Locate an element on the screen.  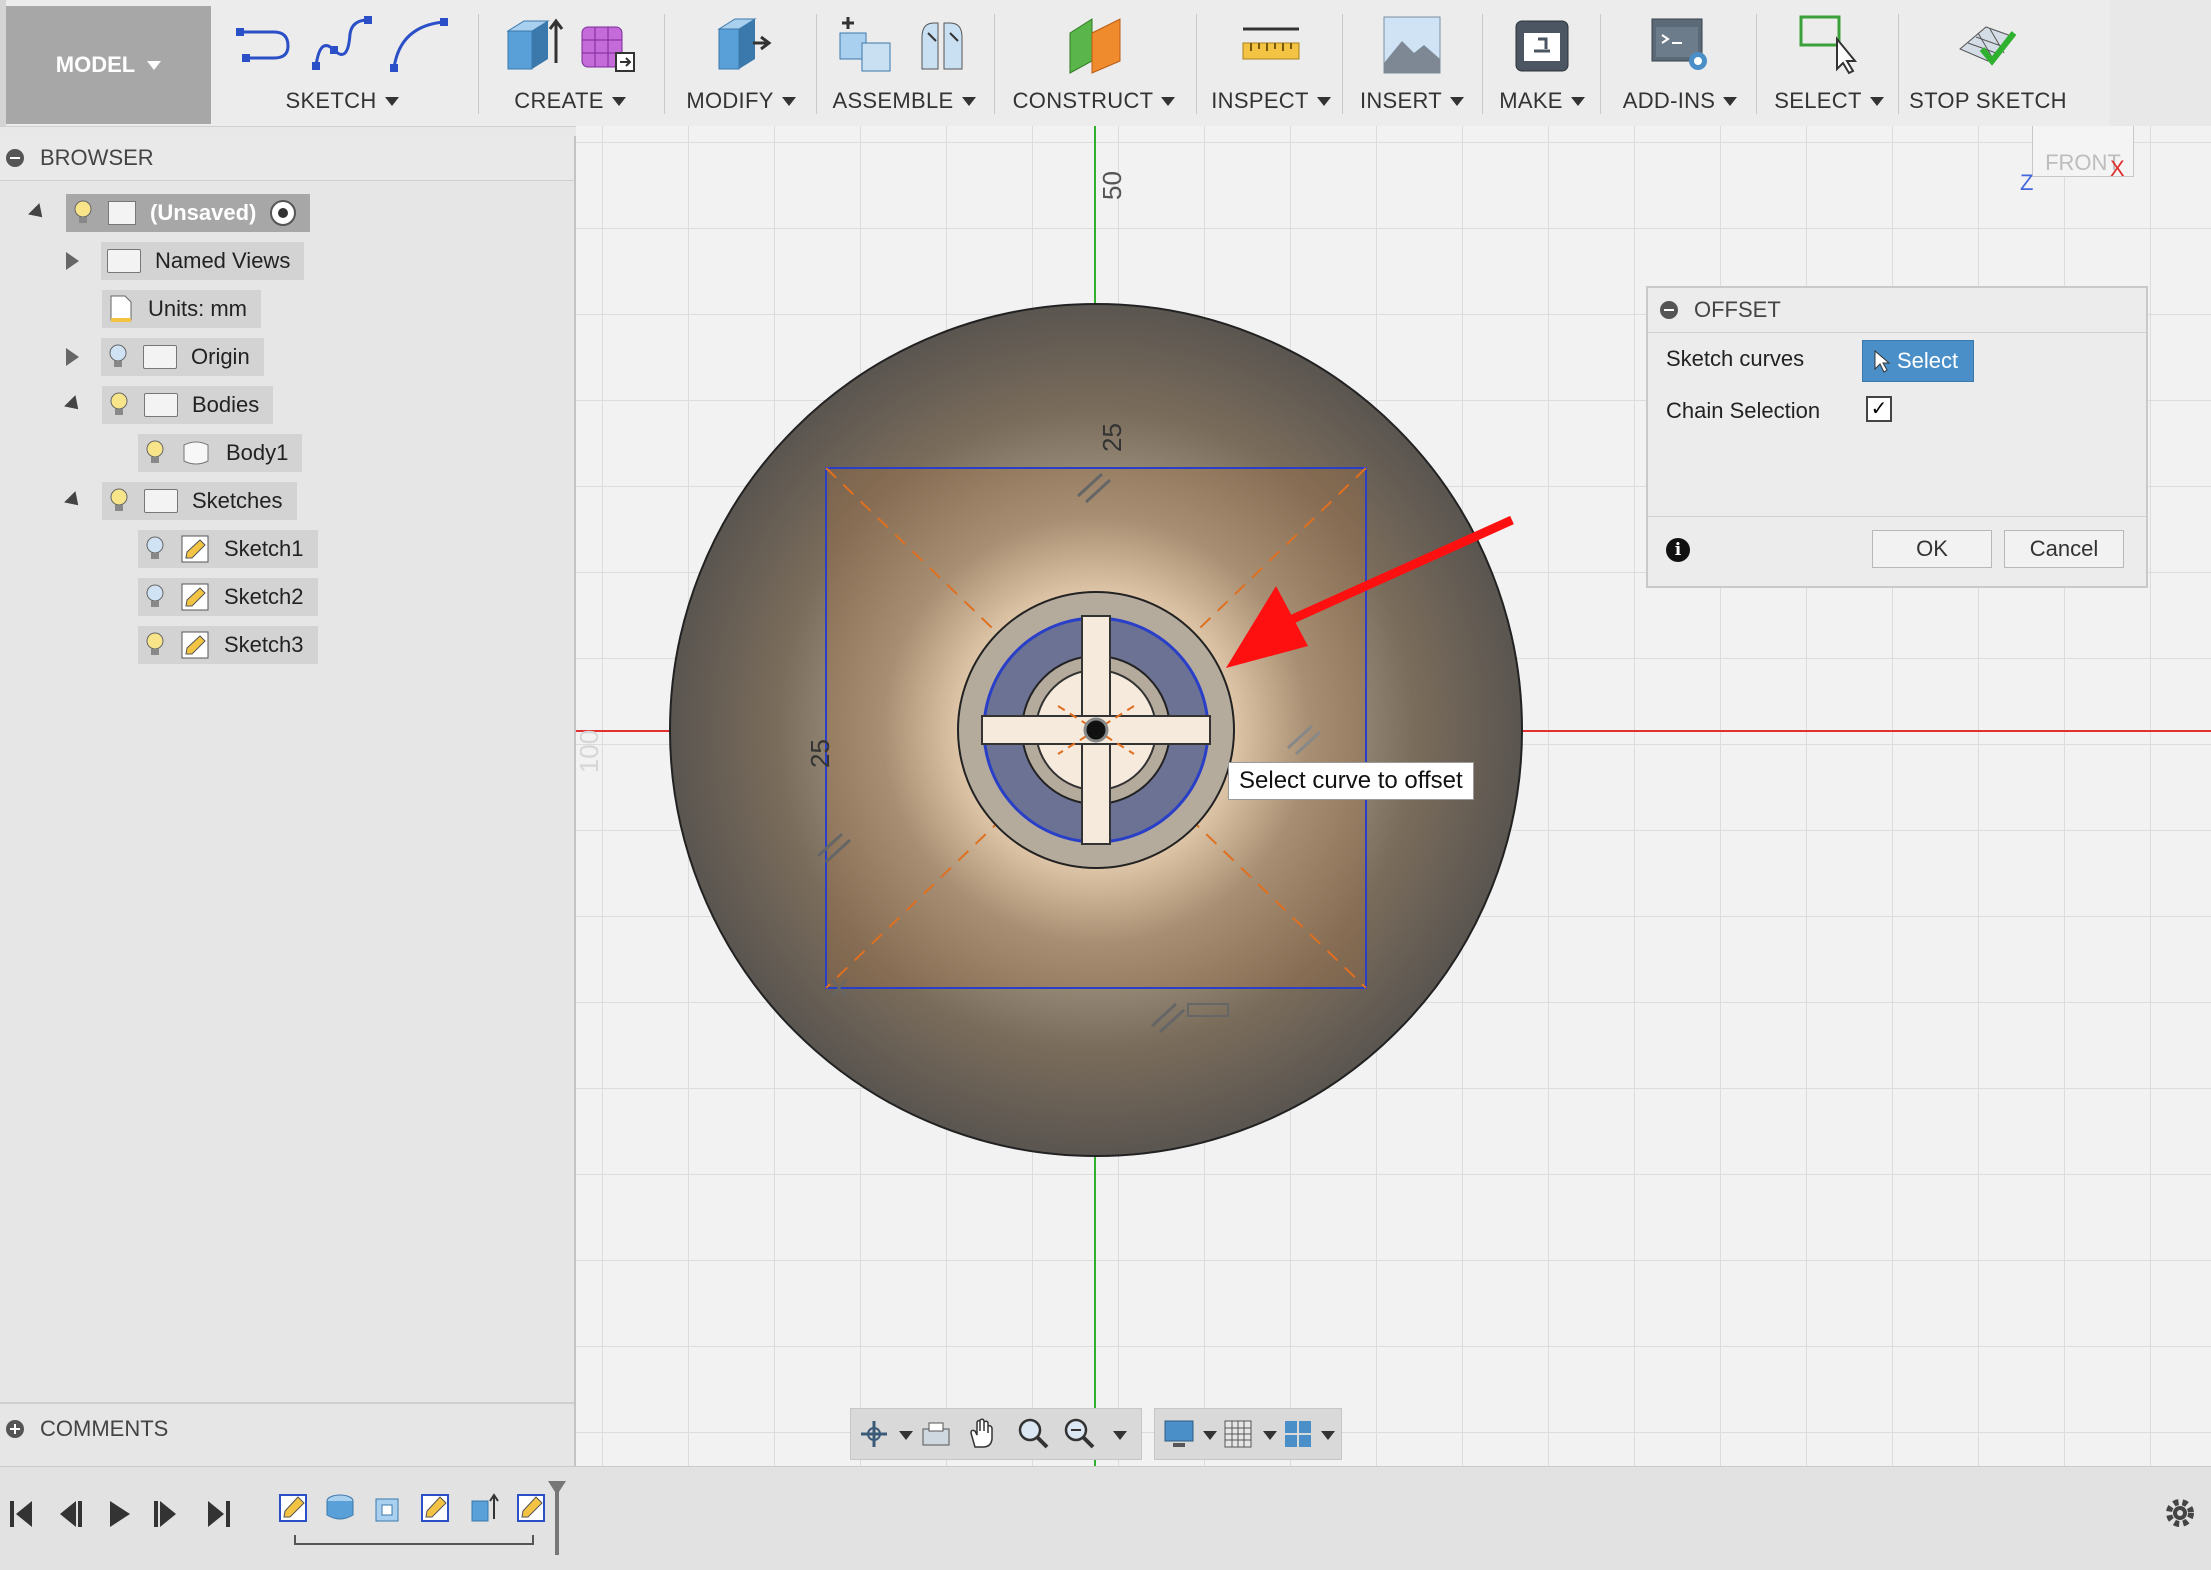
play-icon is located at coordinates (119, 1514).